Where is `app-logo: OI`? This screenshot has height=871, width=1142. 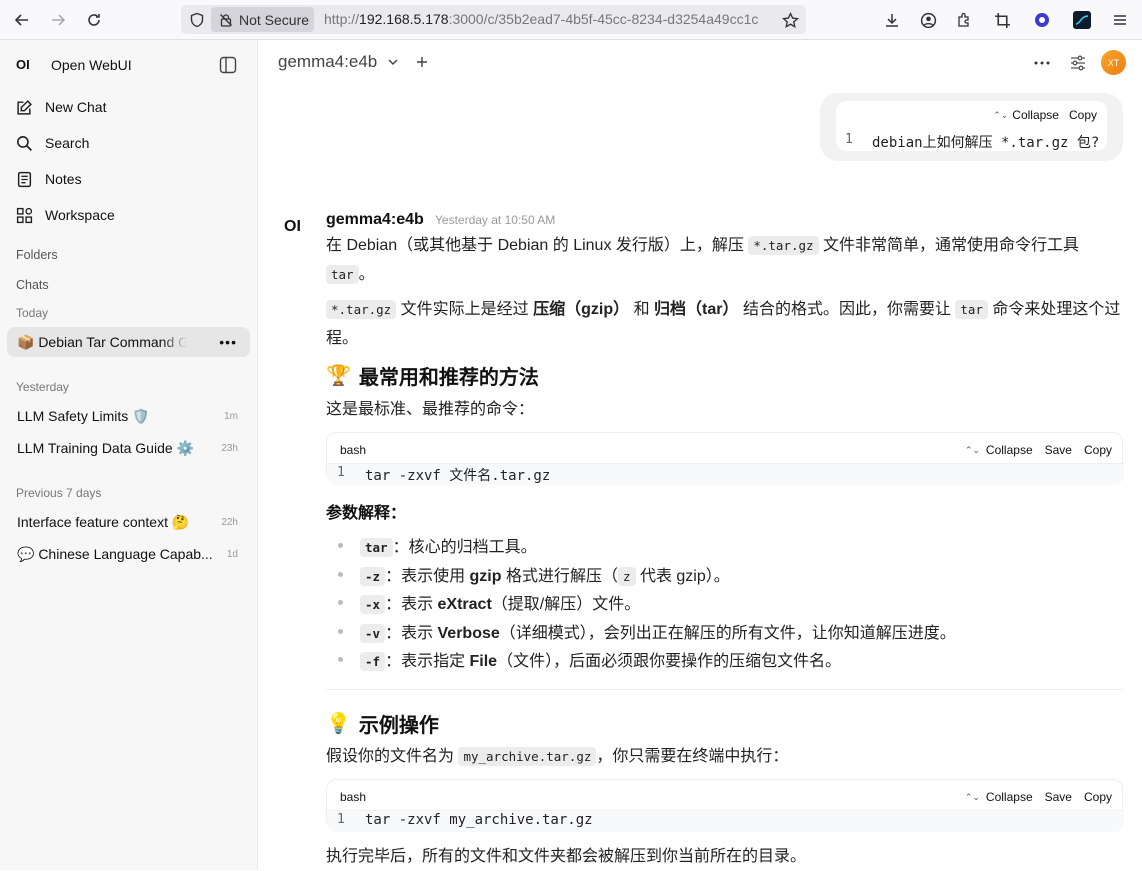 app-logo: OI is located at coordinates (23, 64).